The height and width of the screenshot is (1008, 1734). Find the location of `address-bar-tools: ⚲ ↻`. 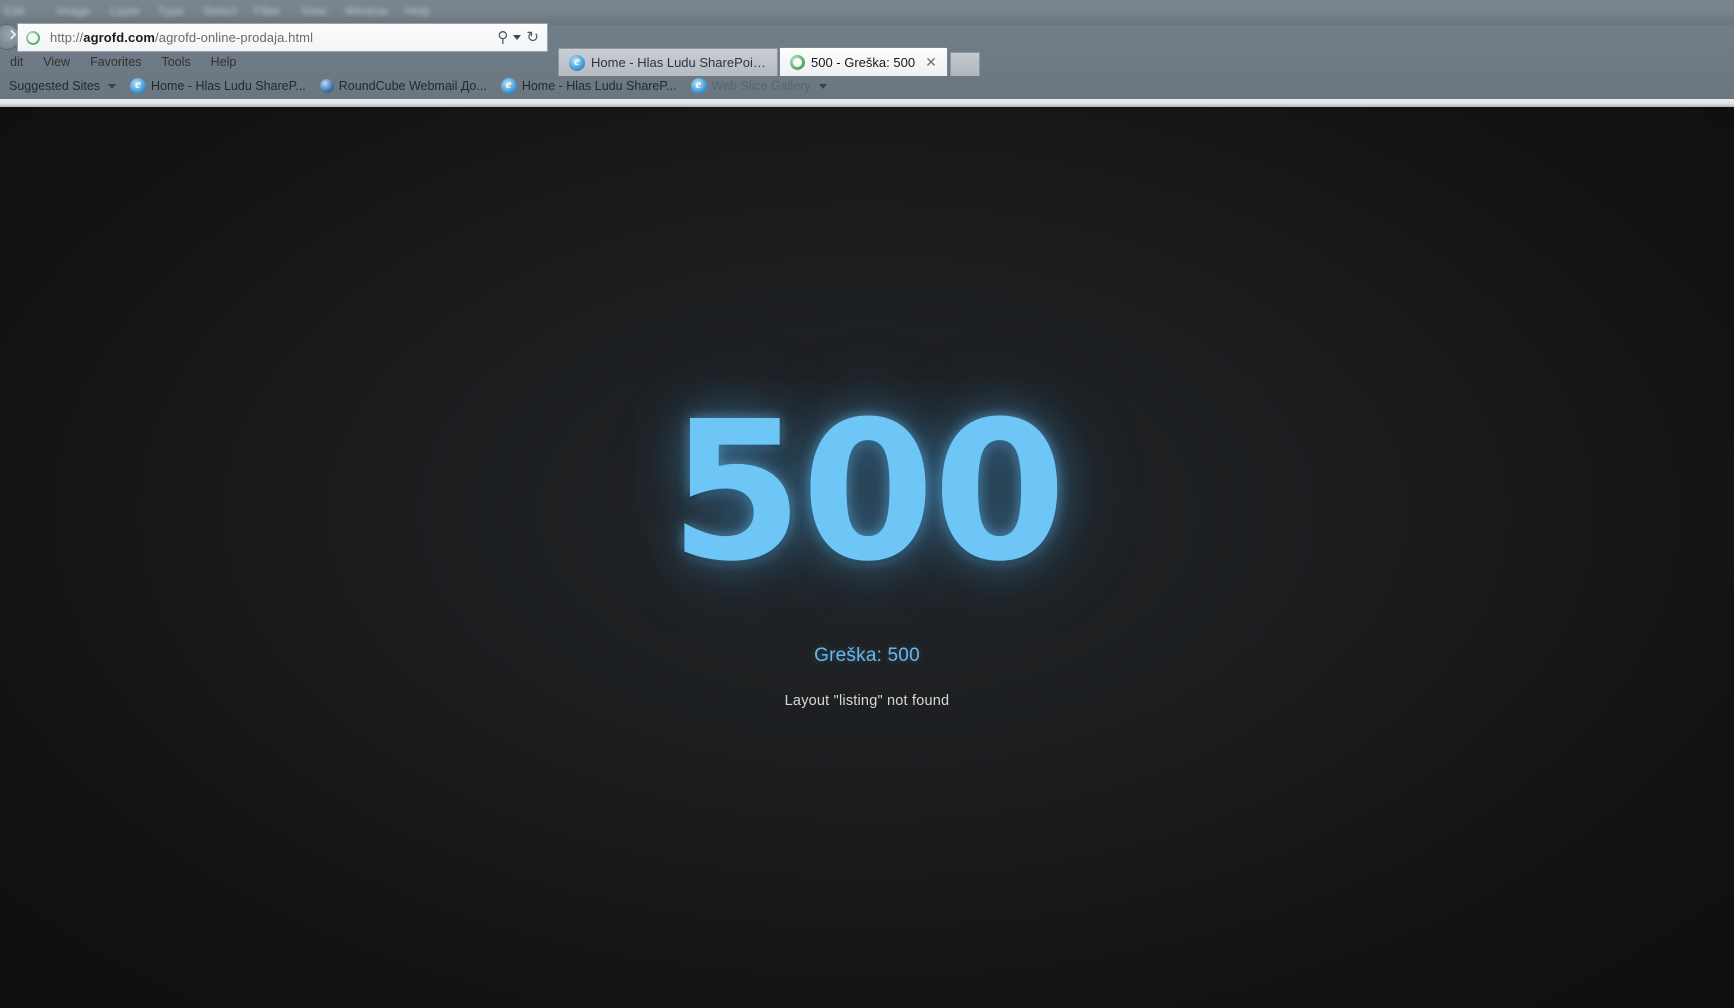

address-bar-tools: ⚲ ↻ is located at coordinates (522, 37).